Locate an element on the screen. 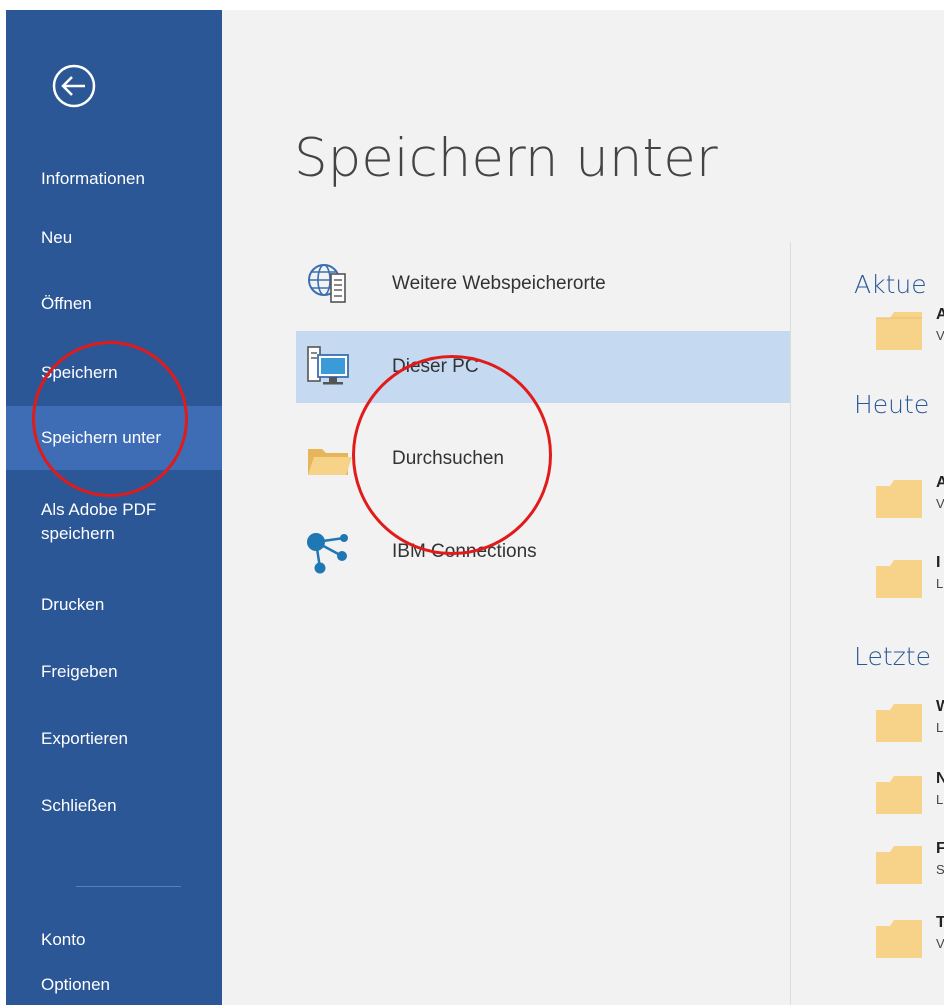  folder-item: W L is located at coordinates (909, 723).